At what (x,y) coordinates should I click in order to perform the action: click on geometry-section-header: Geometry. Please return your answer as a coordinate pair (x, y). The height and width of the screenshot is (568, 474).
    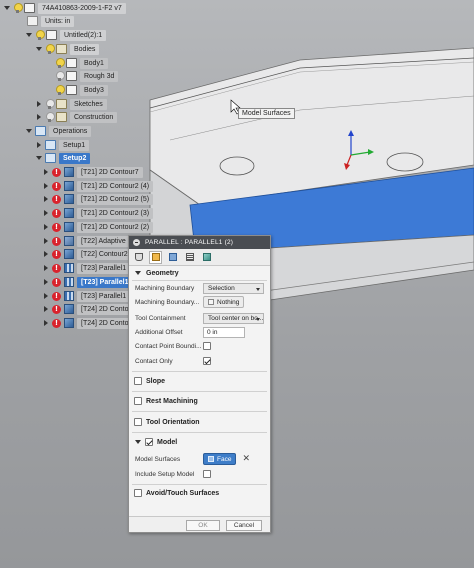
    Looking at the image, I should click on (156, 273).